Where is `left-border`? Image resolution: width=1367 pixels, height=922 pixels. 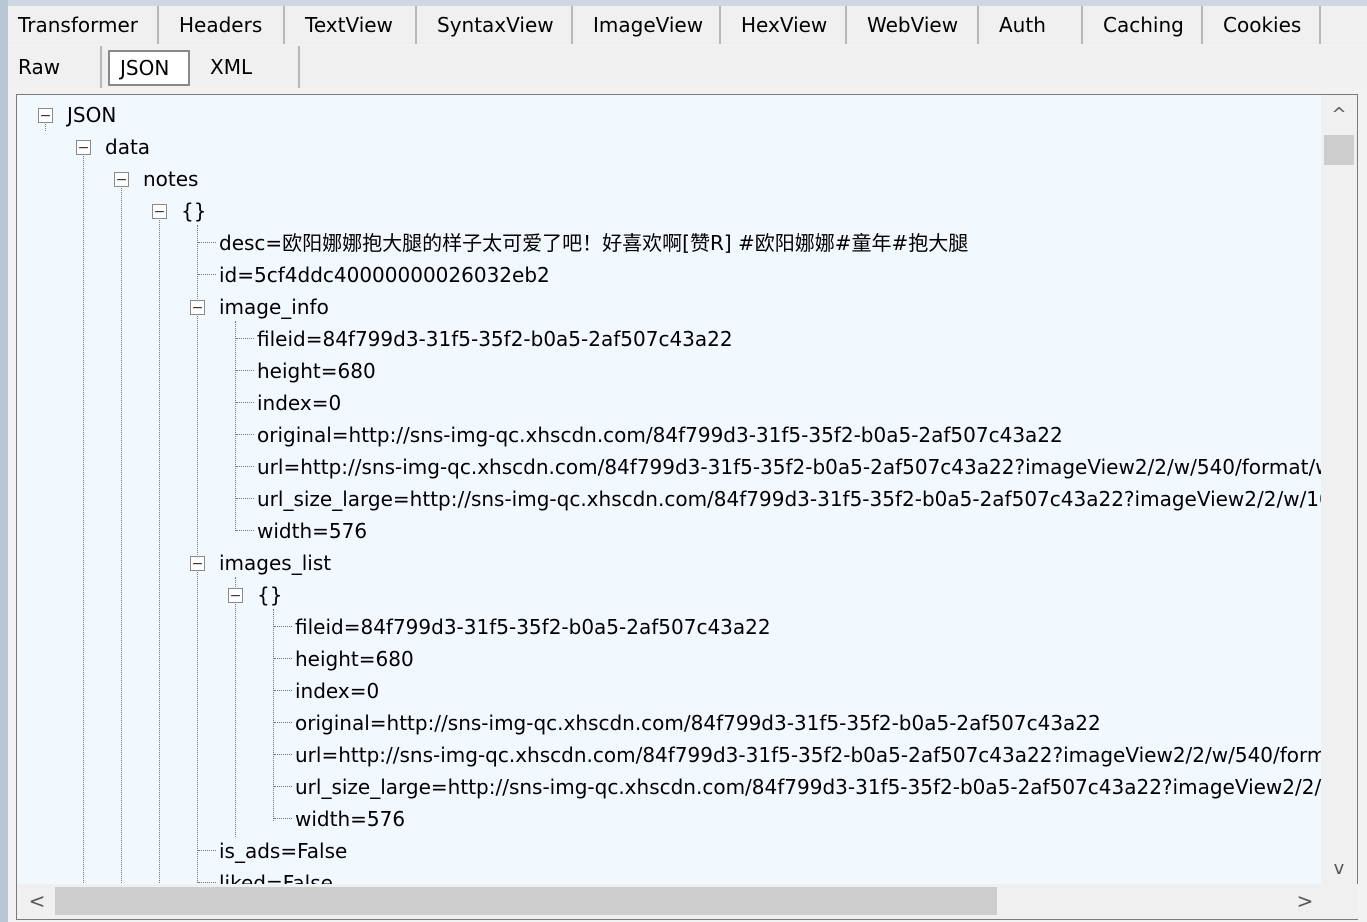
left-border is located at coordinates (4, 461).